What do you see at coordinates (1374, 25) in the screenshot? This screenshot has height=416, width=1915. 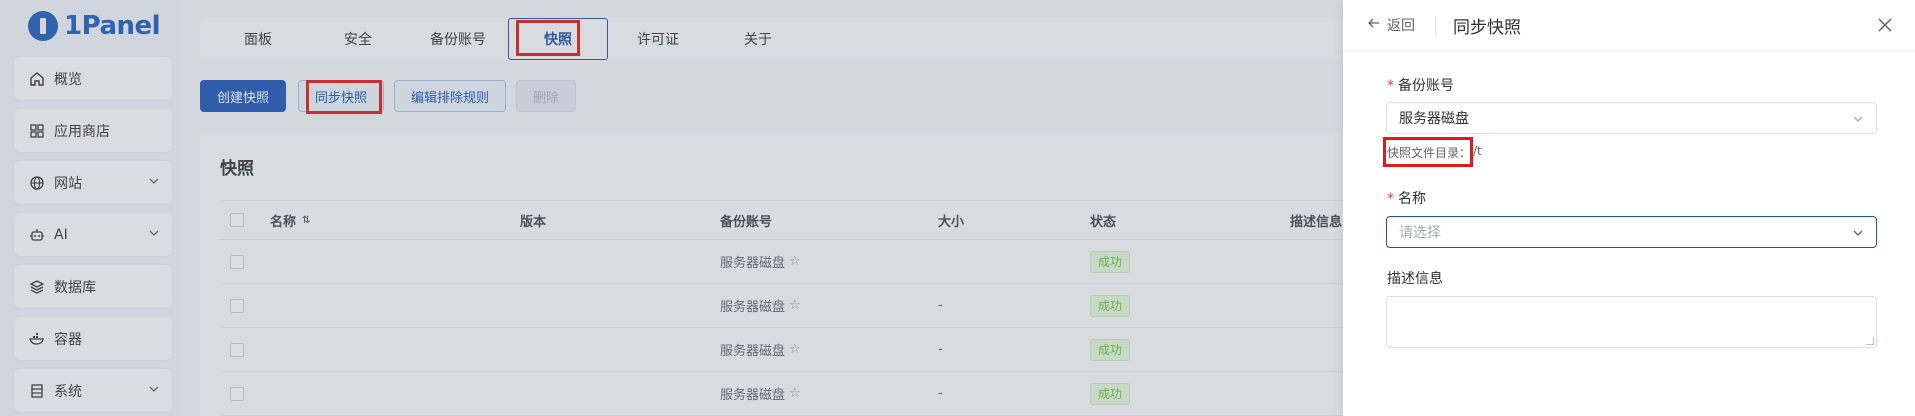 I see `arrow-left-icon` at bounding box center [1374, 25].